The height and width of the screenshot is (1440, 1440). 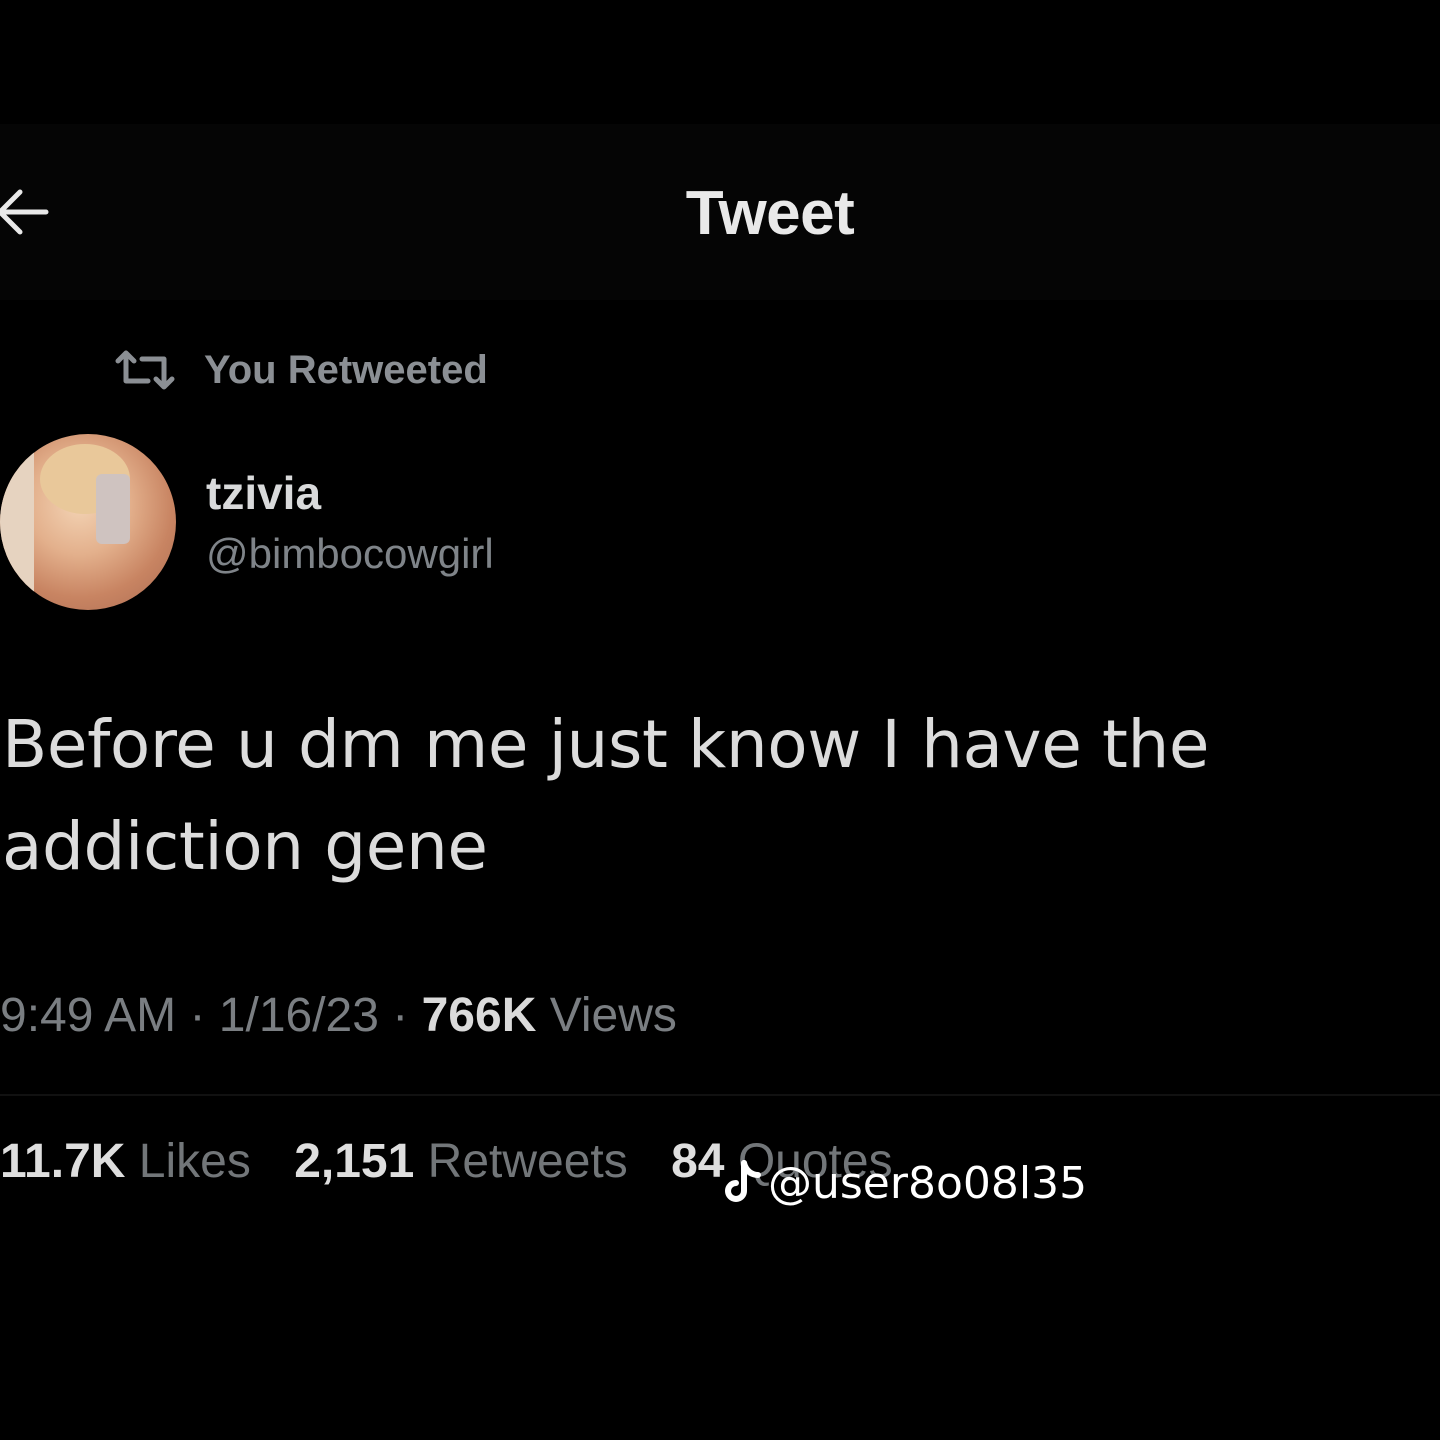 I want to click on tweet-meta: 9:49 AM · 1/16/23 · 766K Views, so click(x=338, y=1015).